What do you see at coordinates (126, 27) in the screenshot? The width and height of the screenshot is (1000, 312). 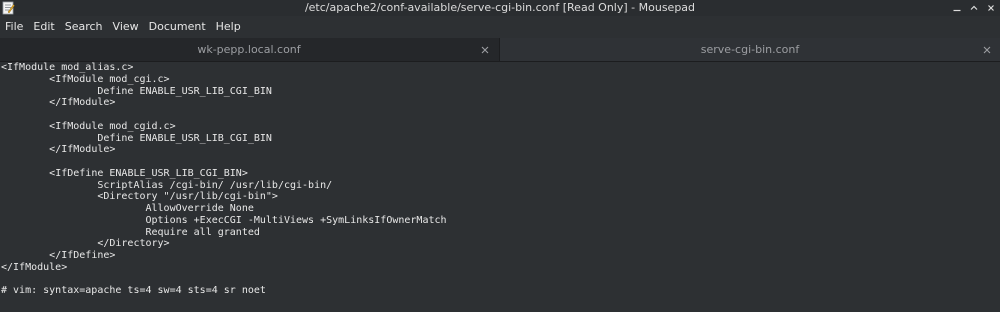 I see `menu-view: View` at bounding box center [126, 27].